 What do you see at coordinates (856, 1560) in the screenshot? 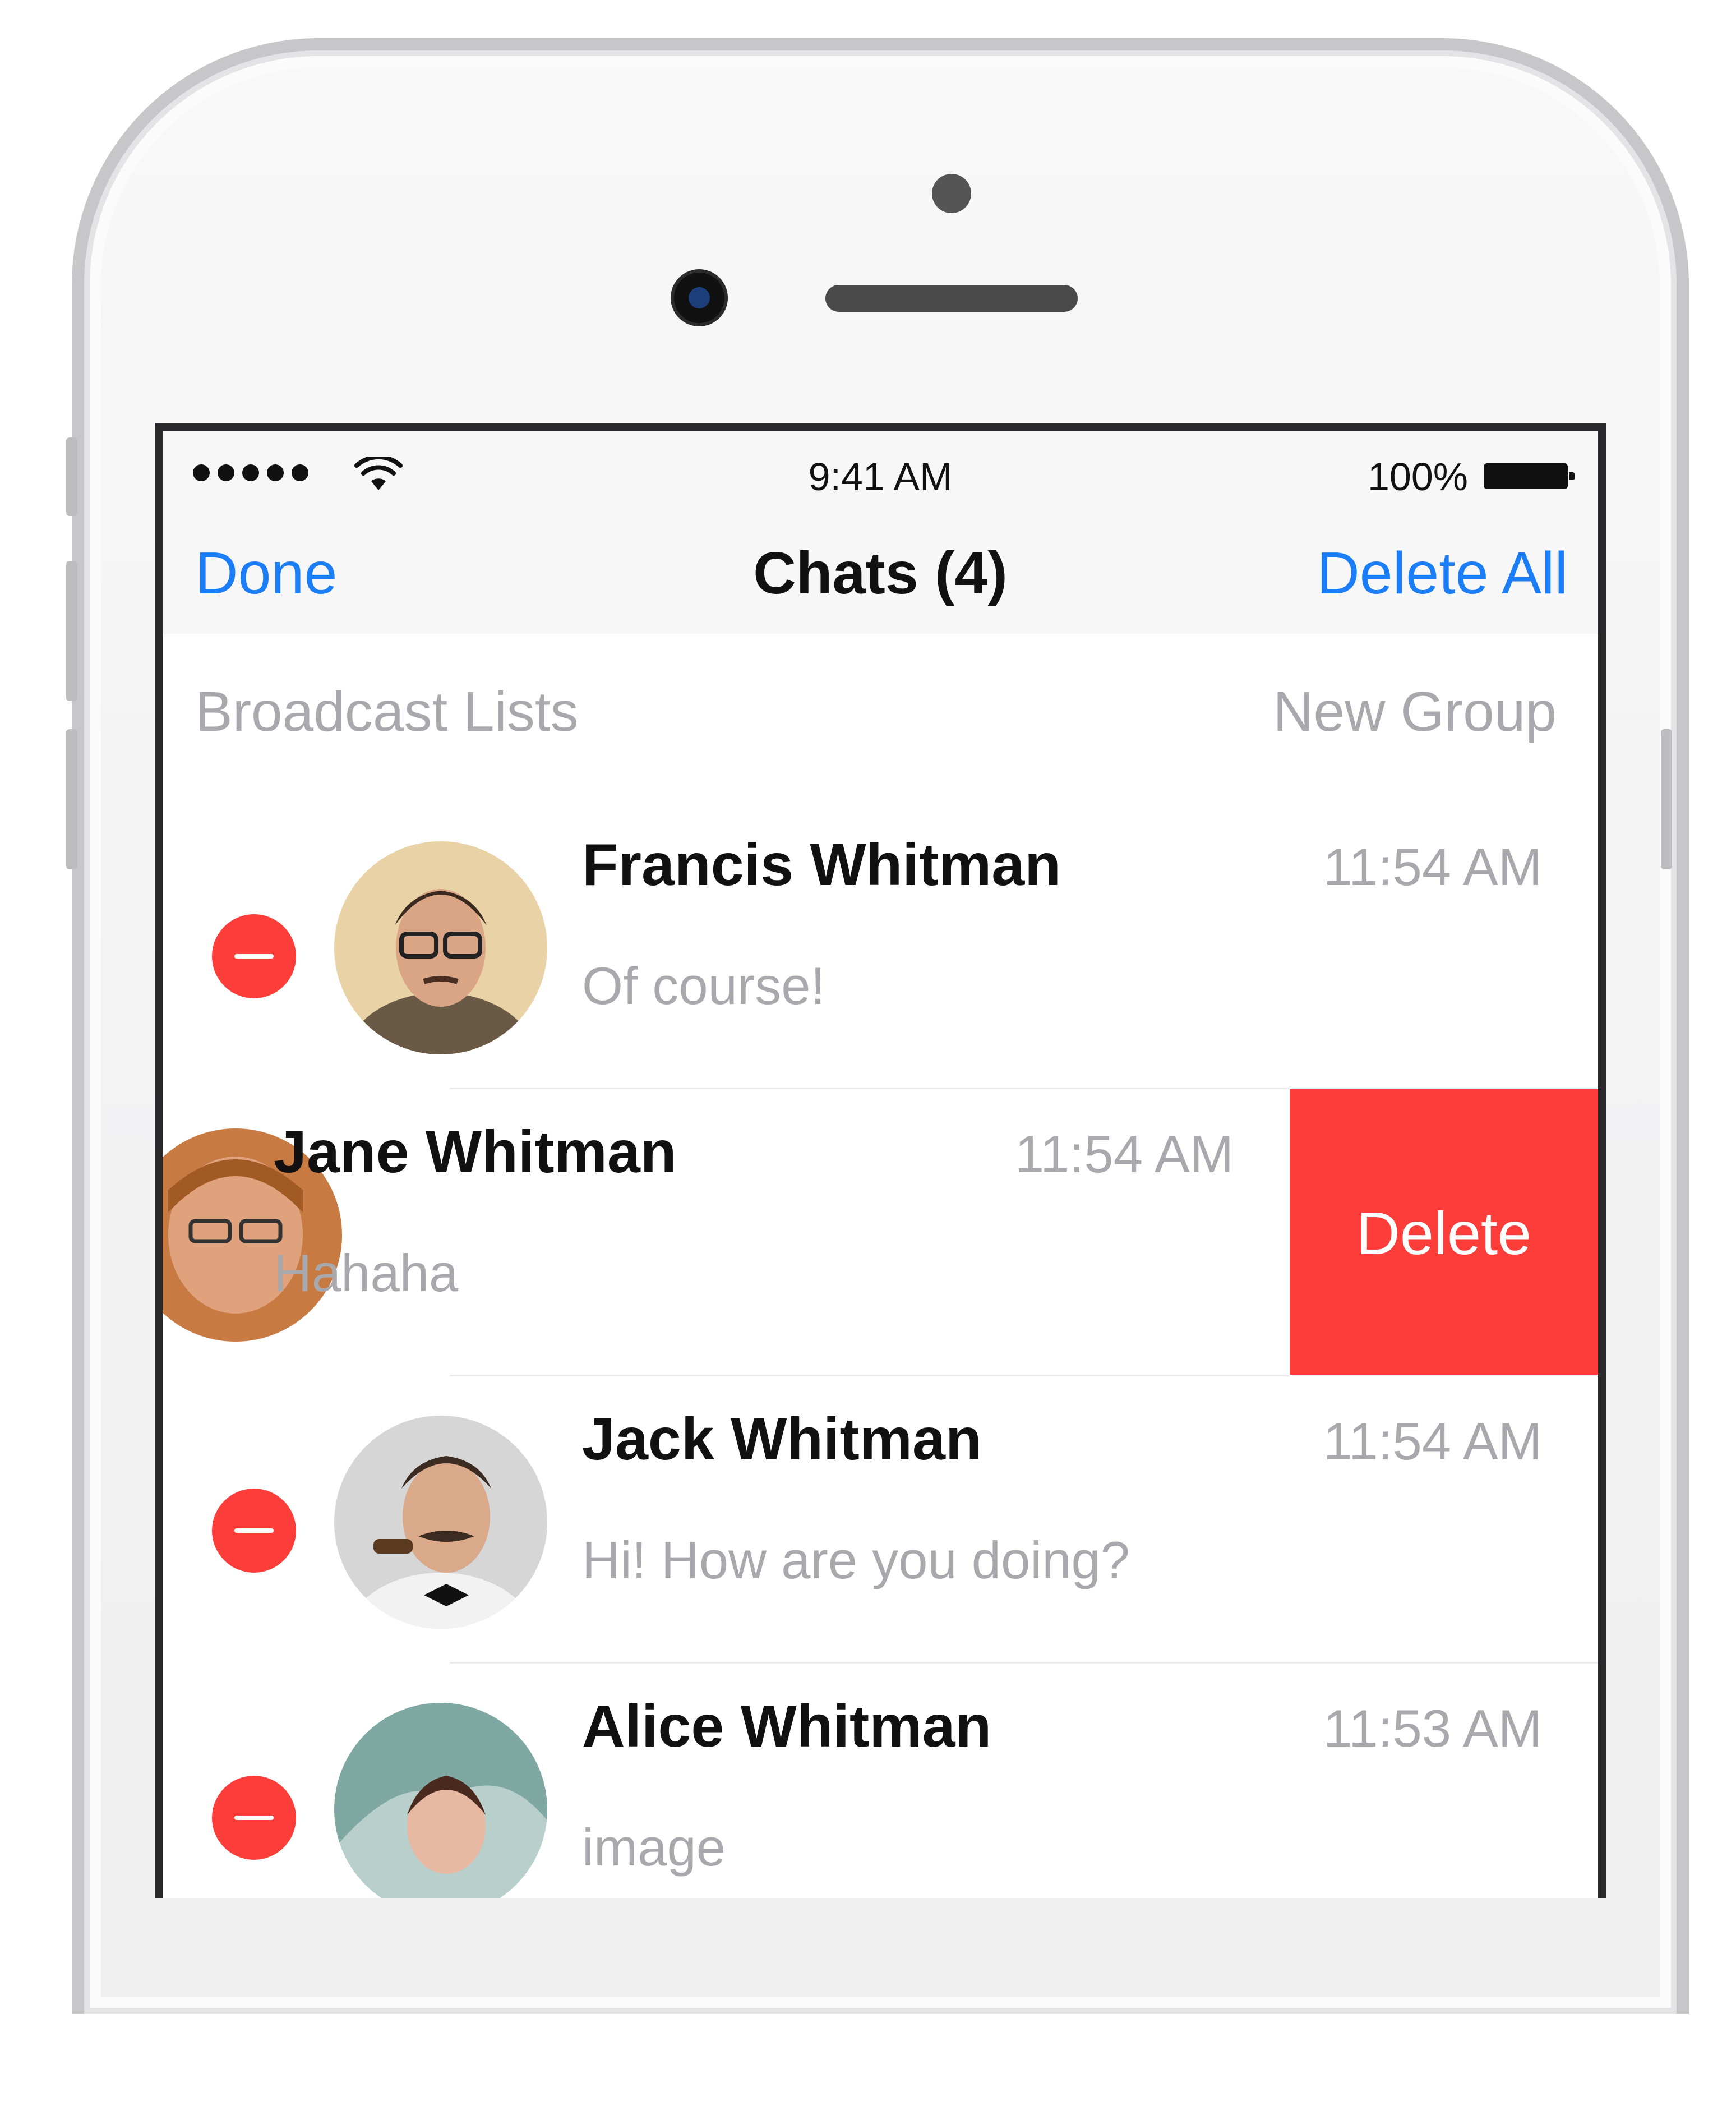
I see `message-preview: Hi! How are you doing?` at bounding box center [856, 1560].